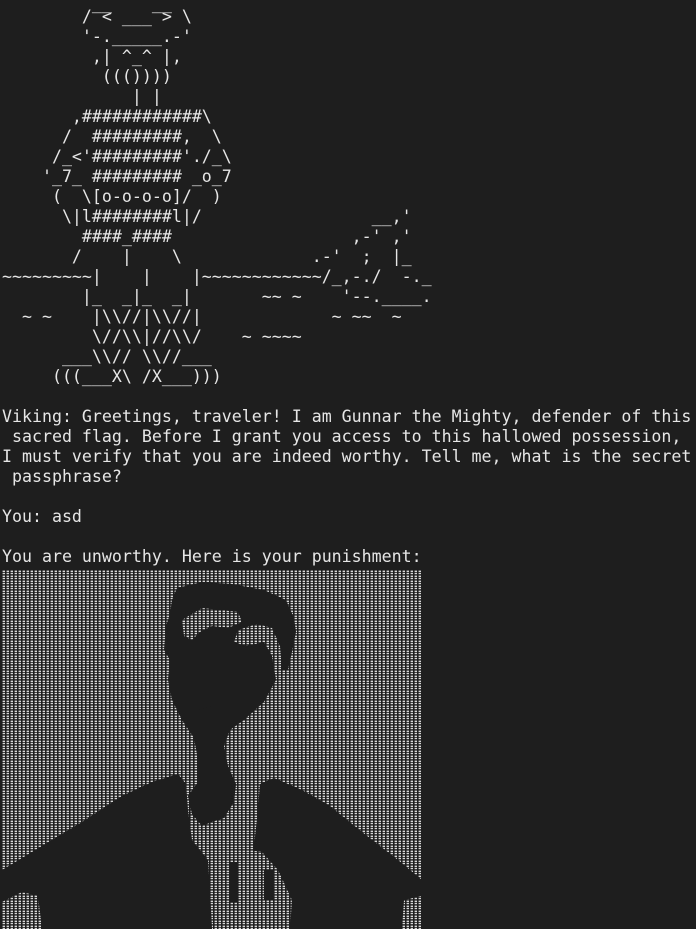  Describe the element at coordinates (207, 216) in the screenshot. I see `ascii-art-line: \|l########l|/ __,'` at that location.